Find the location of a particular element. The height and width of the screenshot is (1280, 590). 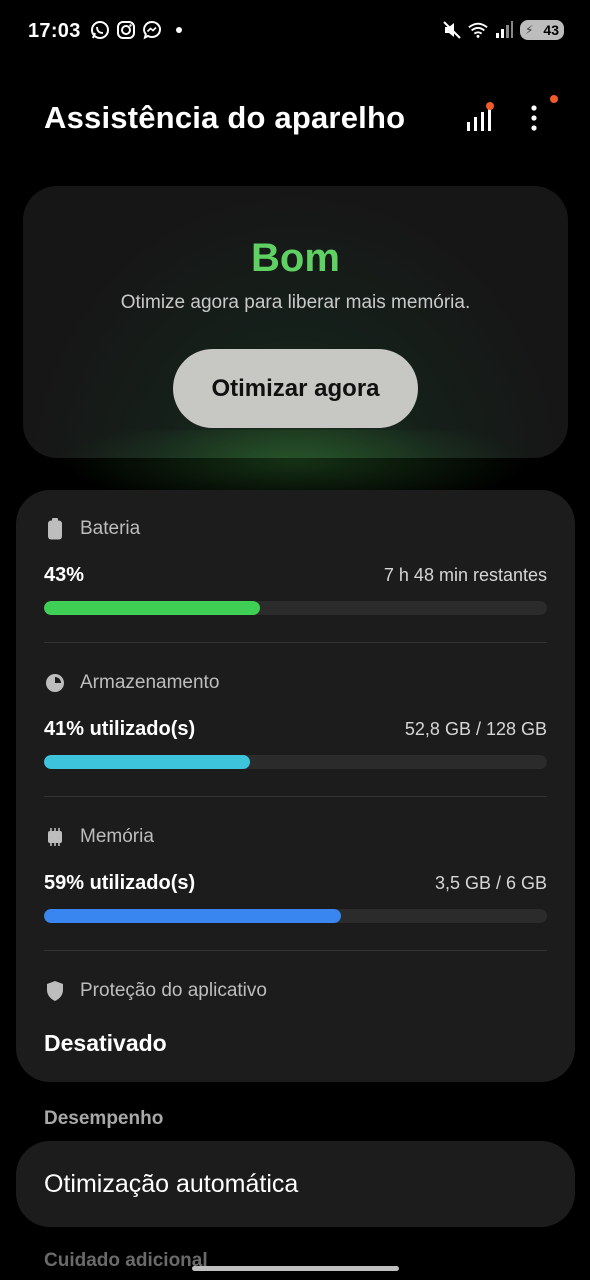

battery-section: Bateria 43% 7 h 48 min restantes is located at coordinates (295, 565).